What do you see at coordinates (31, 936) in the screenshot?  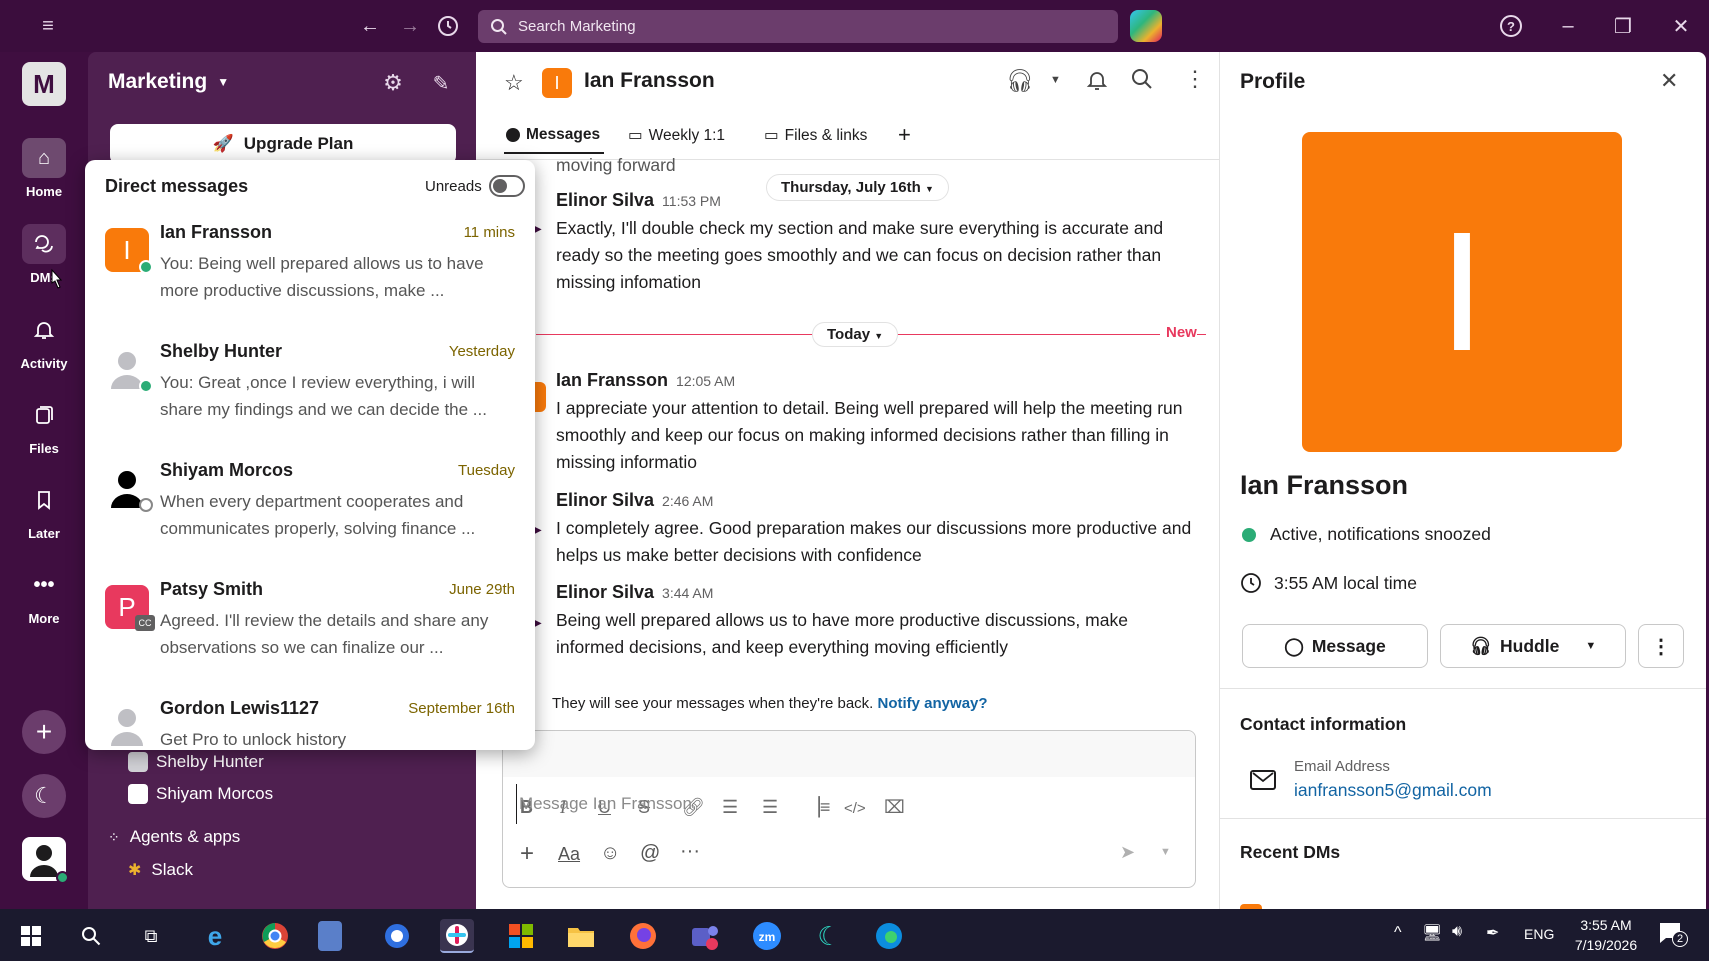 I see `windows-start-icon` at bounding box center [31, 936].